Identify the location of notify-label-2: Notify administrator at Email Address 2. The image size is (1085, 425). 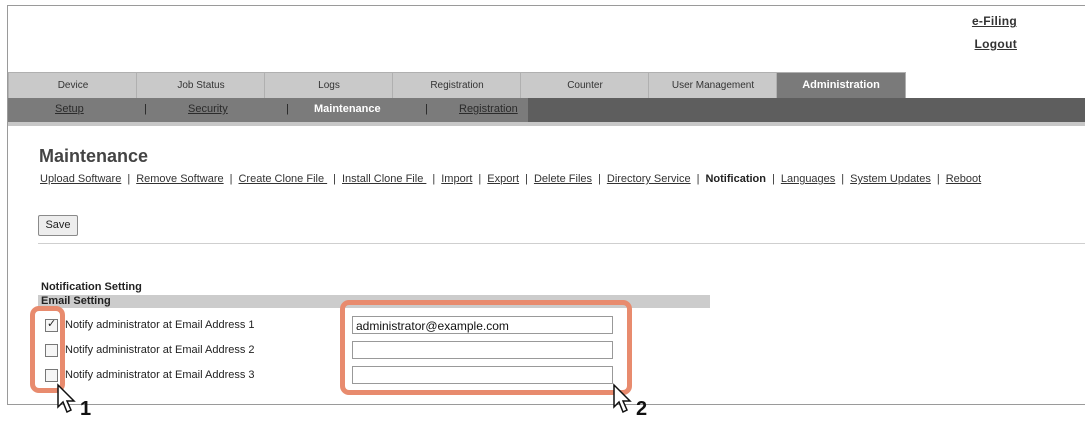
(160, 350).